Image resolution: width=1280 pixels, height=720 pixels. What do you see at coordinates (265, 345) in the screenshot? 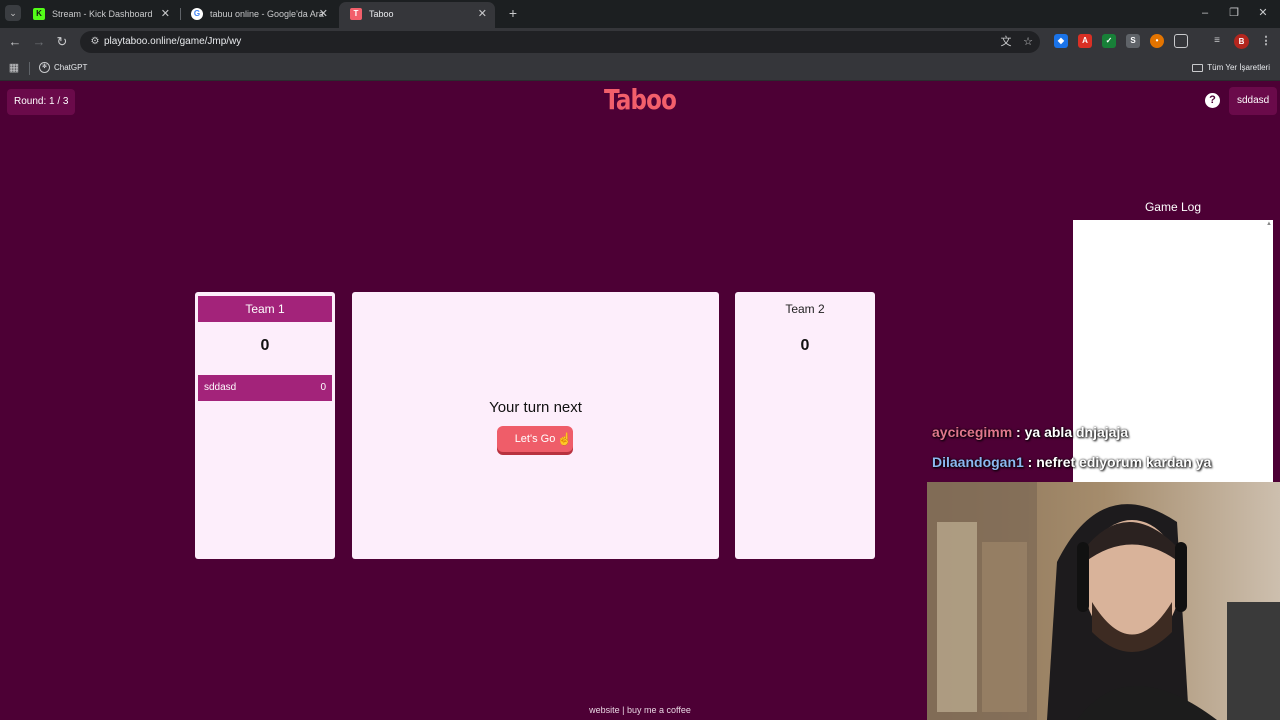
I see `team-1-score: 0` at bounding box center [265, 345].